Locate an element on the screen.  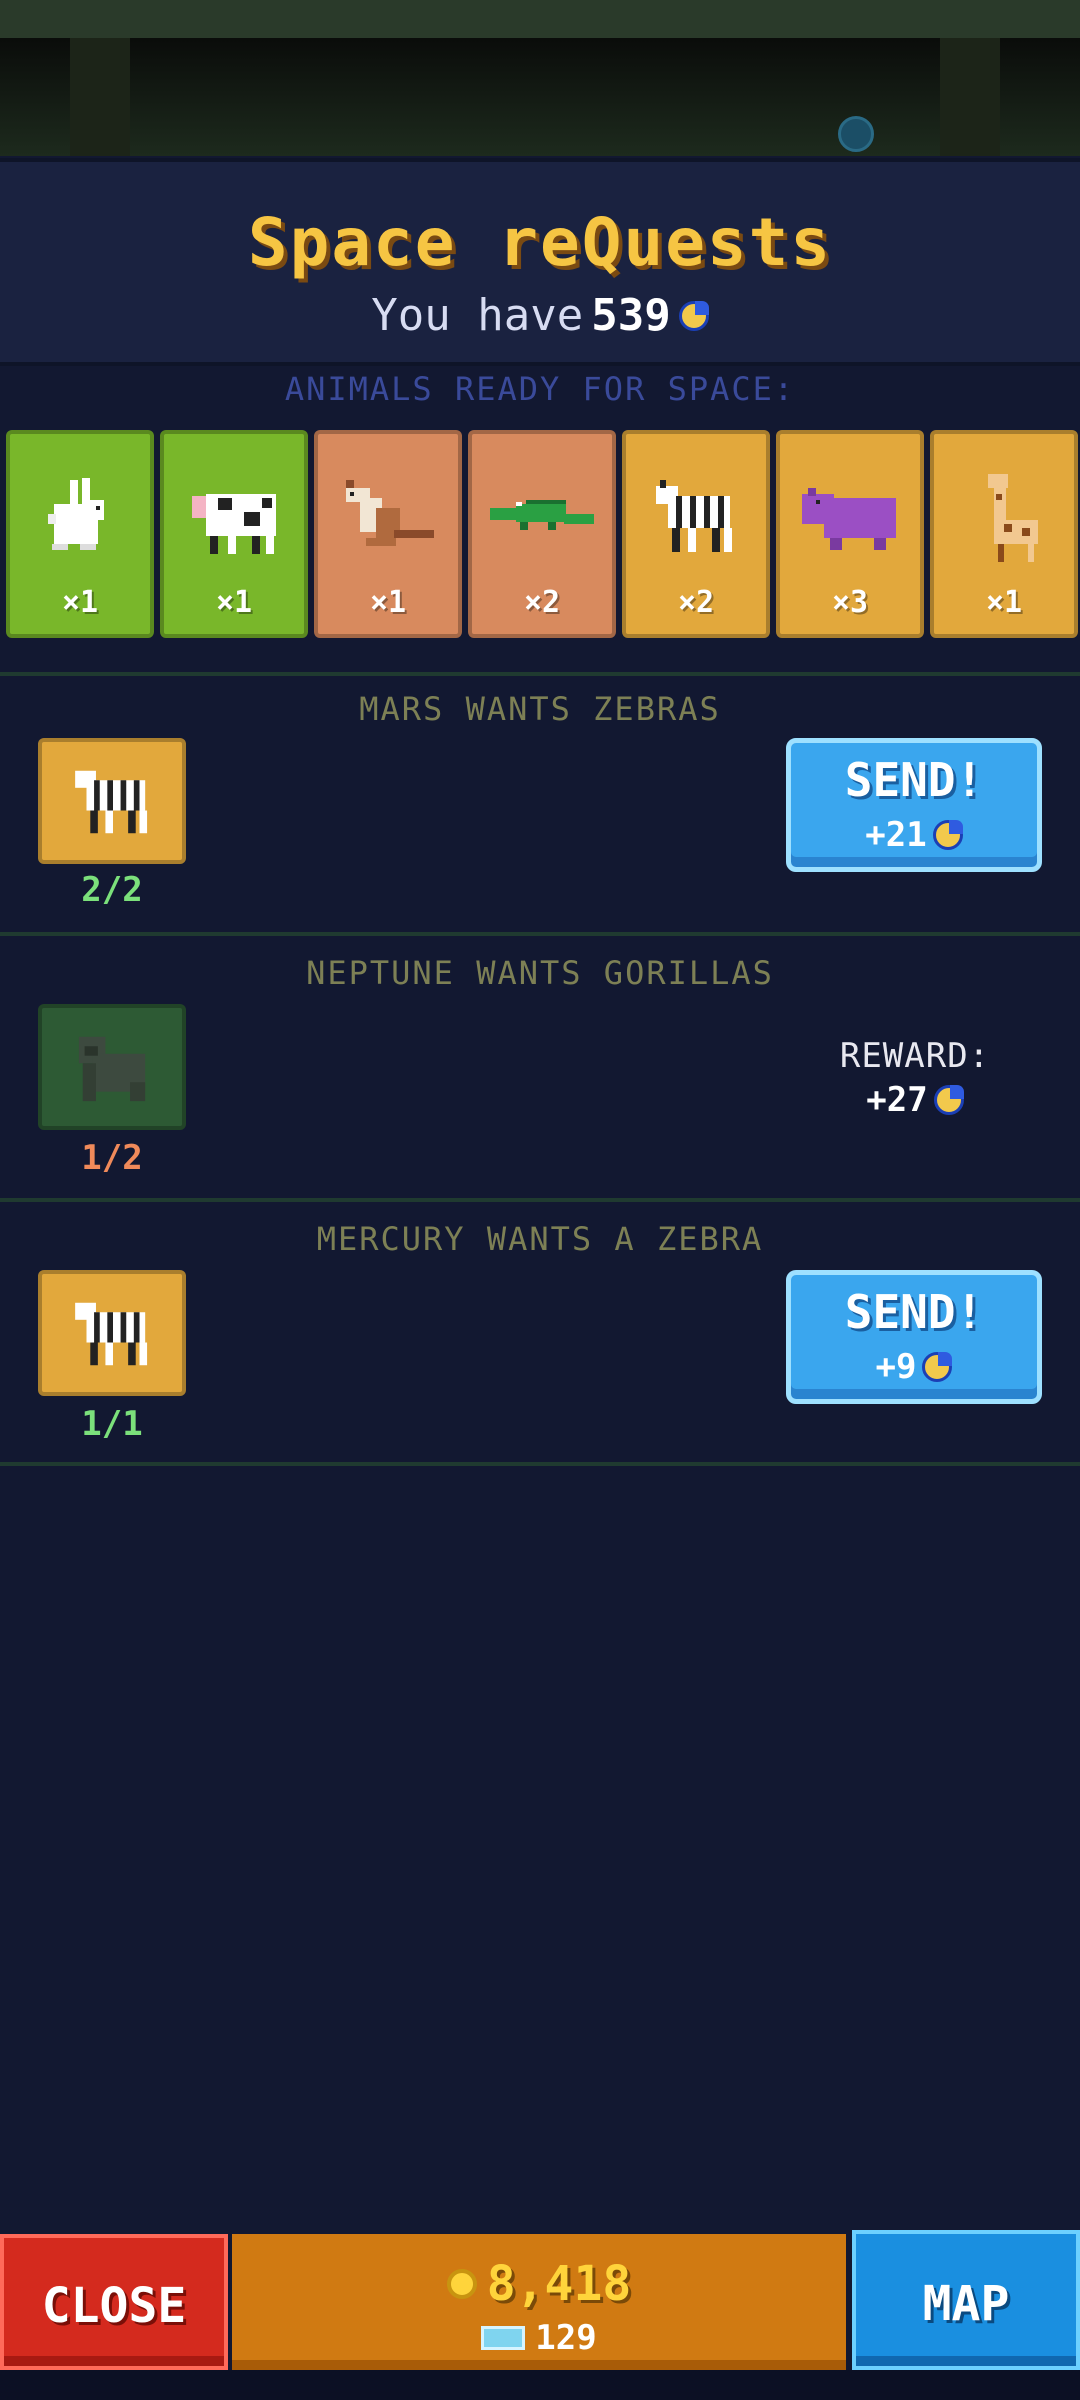
close-button: CLOSE is located at coordinates (114, 2302).